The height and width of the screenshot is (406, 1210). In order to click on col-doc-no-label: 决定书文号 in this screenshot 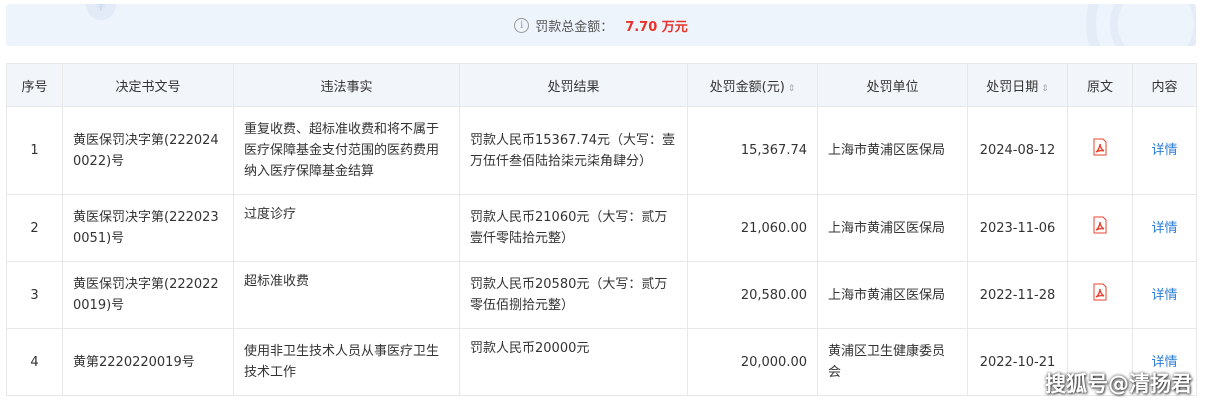, I will do `click(148, 87)`.